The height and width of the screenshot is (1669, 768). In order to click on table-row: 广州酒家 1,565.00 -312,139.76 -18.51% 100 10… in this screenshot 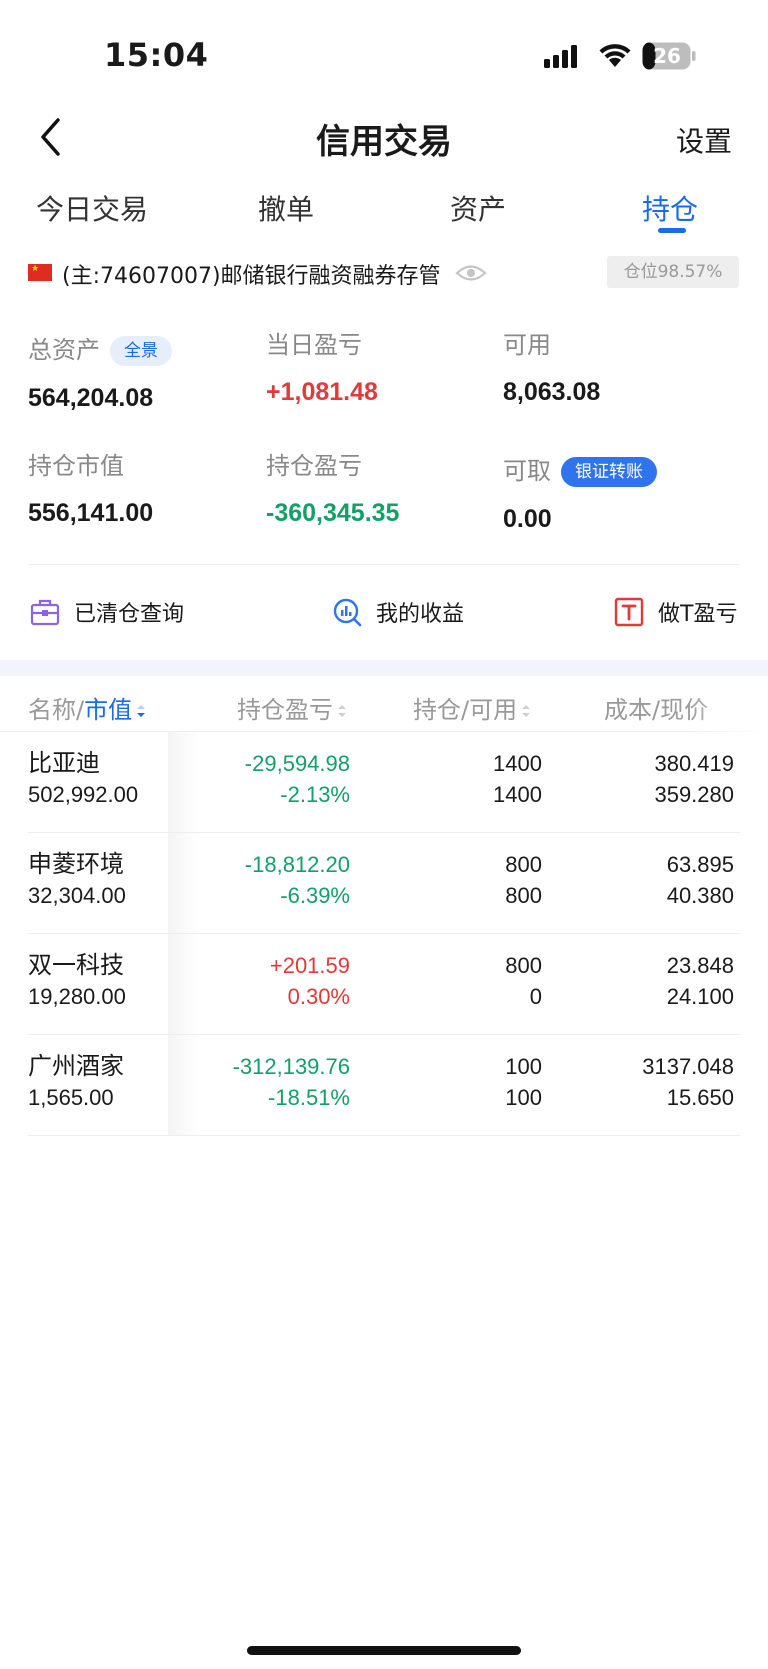, I will do `click(384, 1085)`.